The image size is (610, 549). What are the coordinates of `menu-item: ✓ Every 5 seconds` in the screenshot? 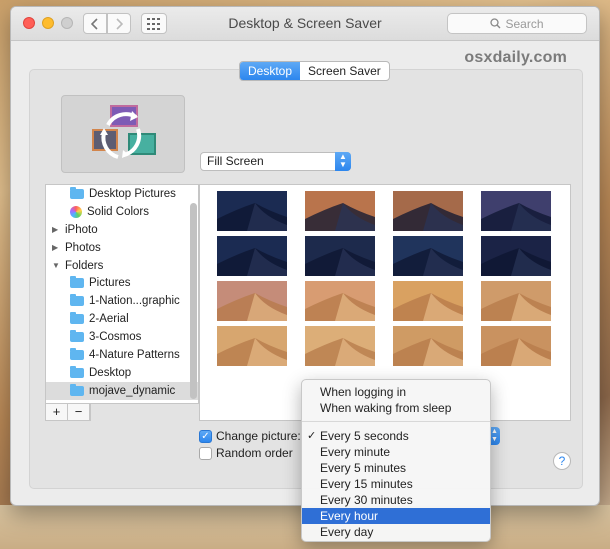 It's located at (396, 436).